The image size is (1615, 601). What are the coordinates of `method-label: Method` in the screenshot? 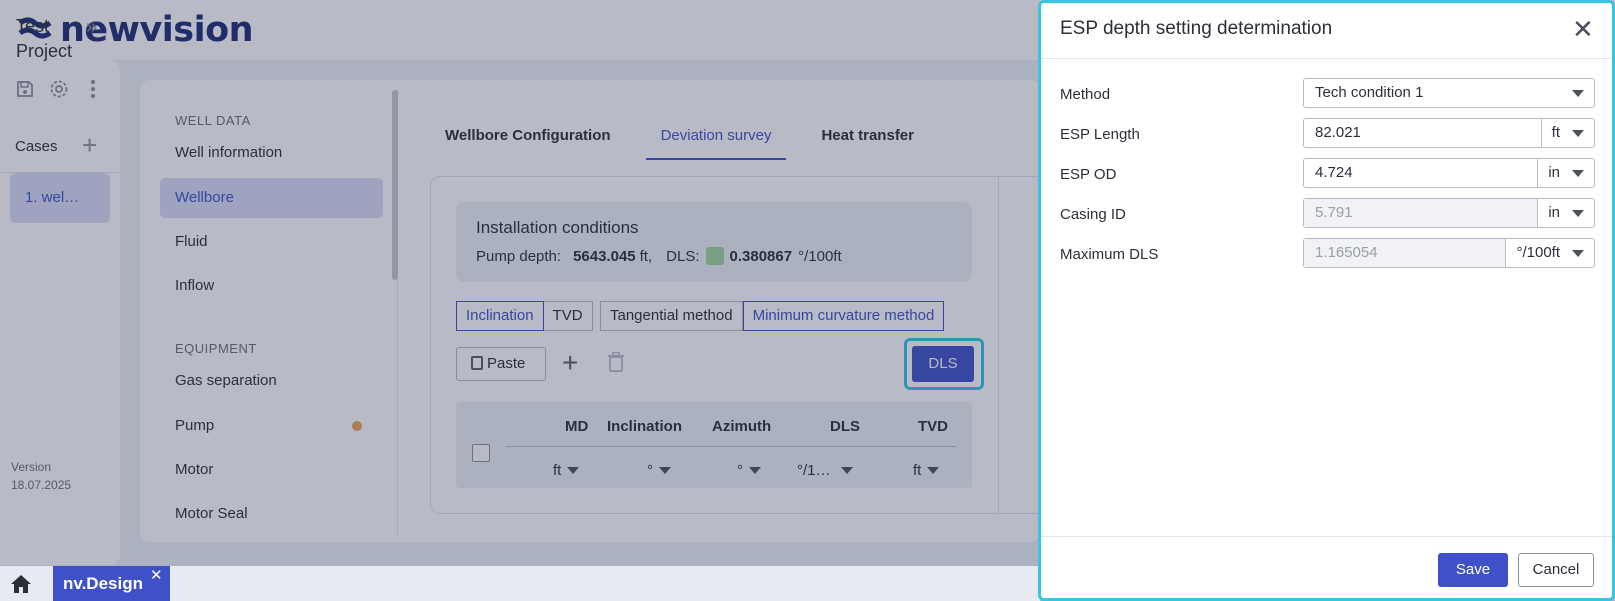 It's located at (1085, 94).